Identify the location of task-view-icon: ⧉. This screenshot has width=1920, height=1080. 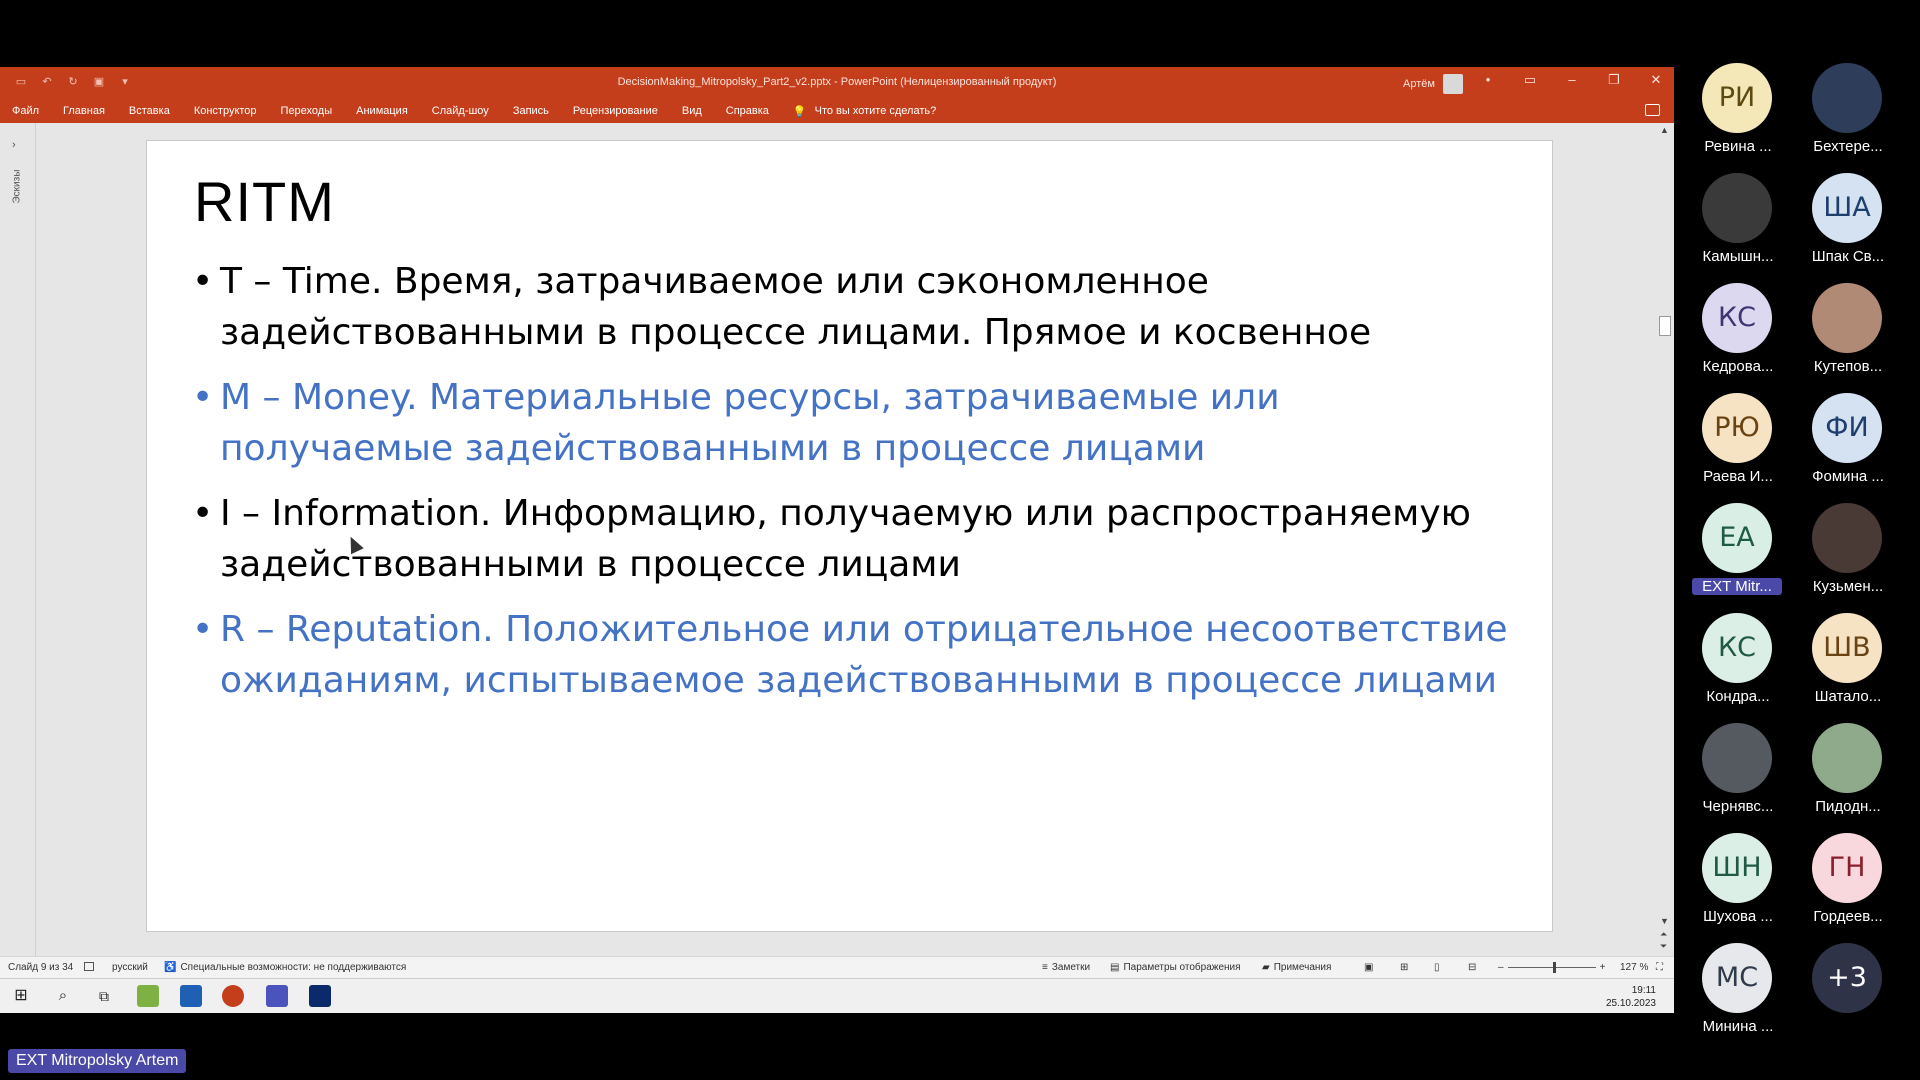
(104, 996).